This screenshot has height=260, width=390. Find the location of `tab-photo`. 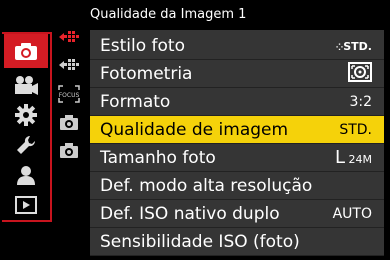

tab-photo is located at coordinates (26, 51).